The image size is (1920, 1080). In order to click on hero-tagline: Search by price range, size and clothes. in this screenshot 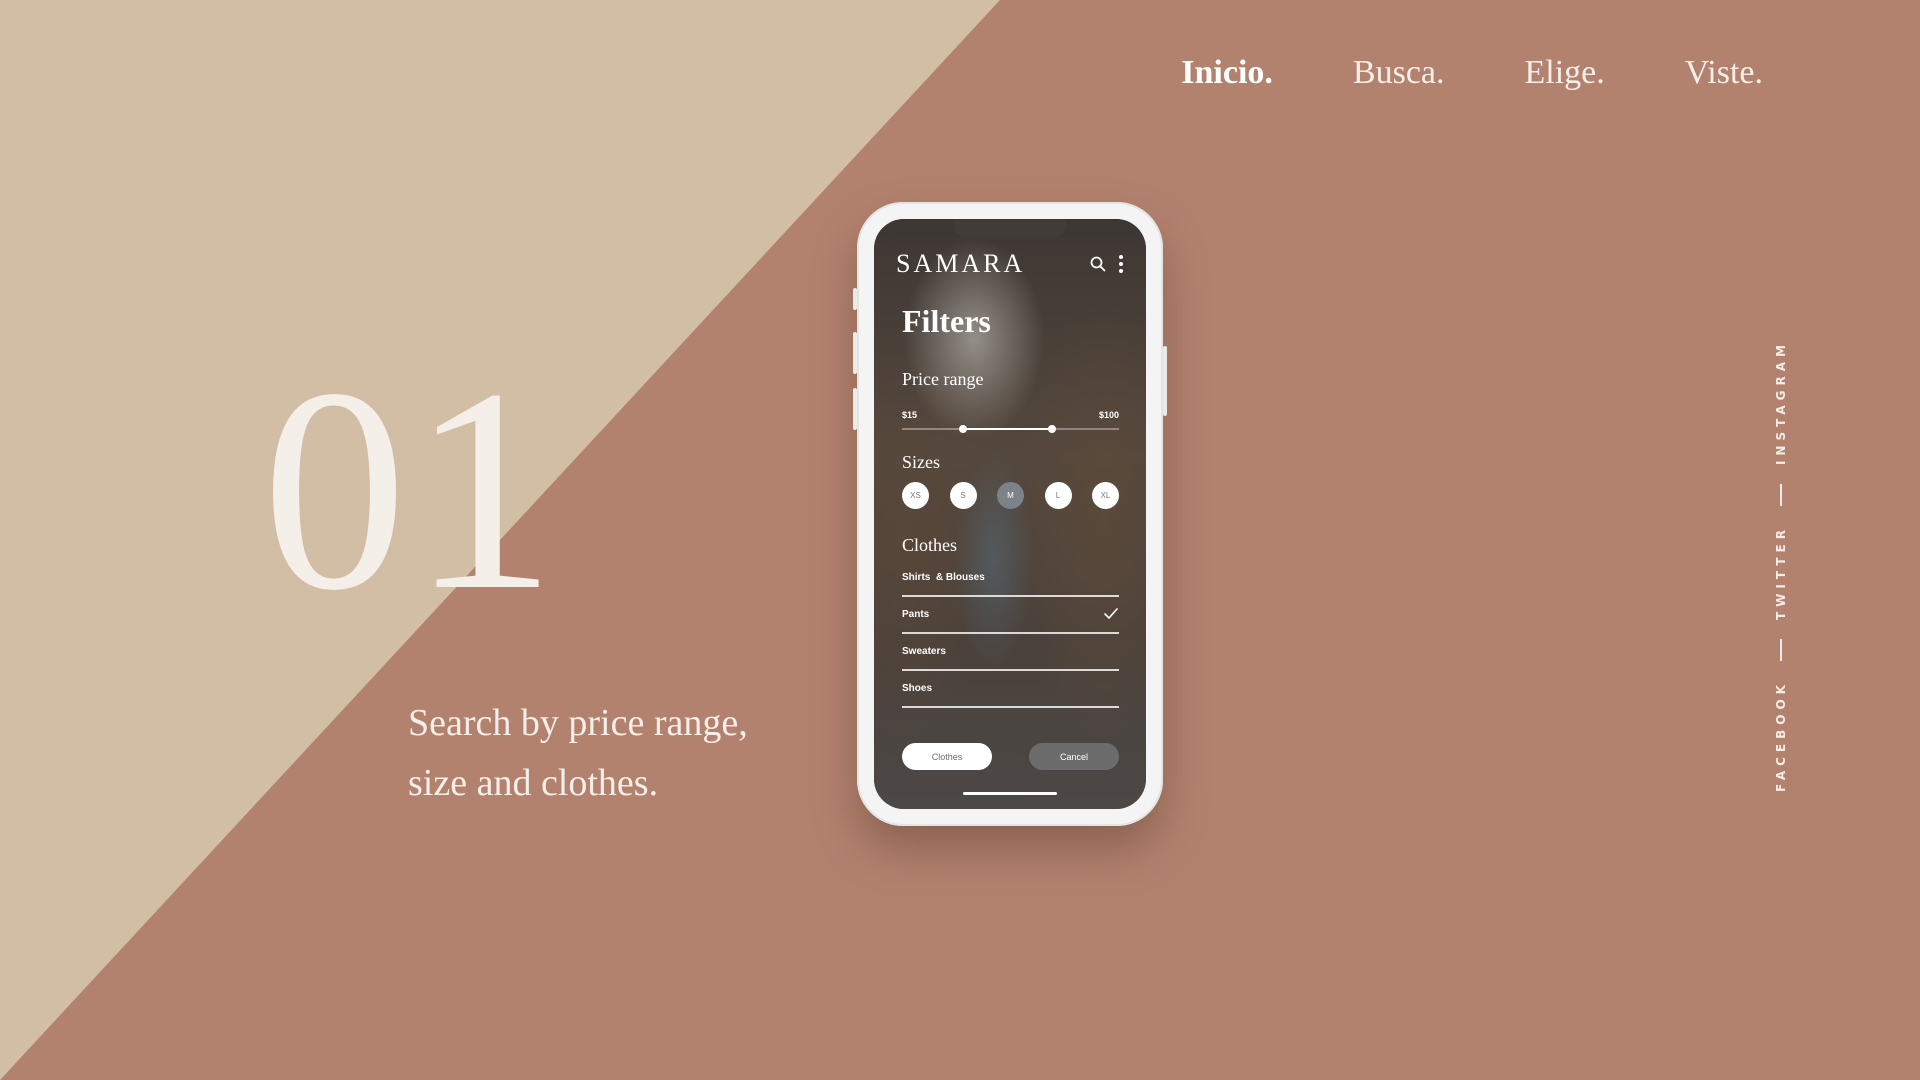, I will do `click(618, 753)`.